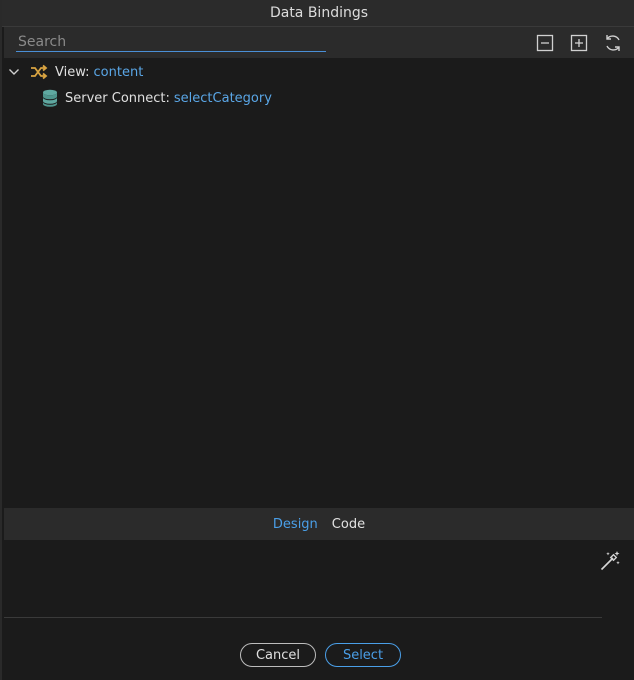 This screenshot has height=680, width=634. Describe the element at coordinates (118, 72) in the screenshot. I see `tree-item-value: content` at that location.